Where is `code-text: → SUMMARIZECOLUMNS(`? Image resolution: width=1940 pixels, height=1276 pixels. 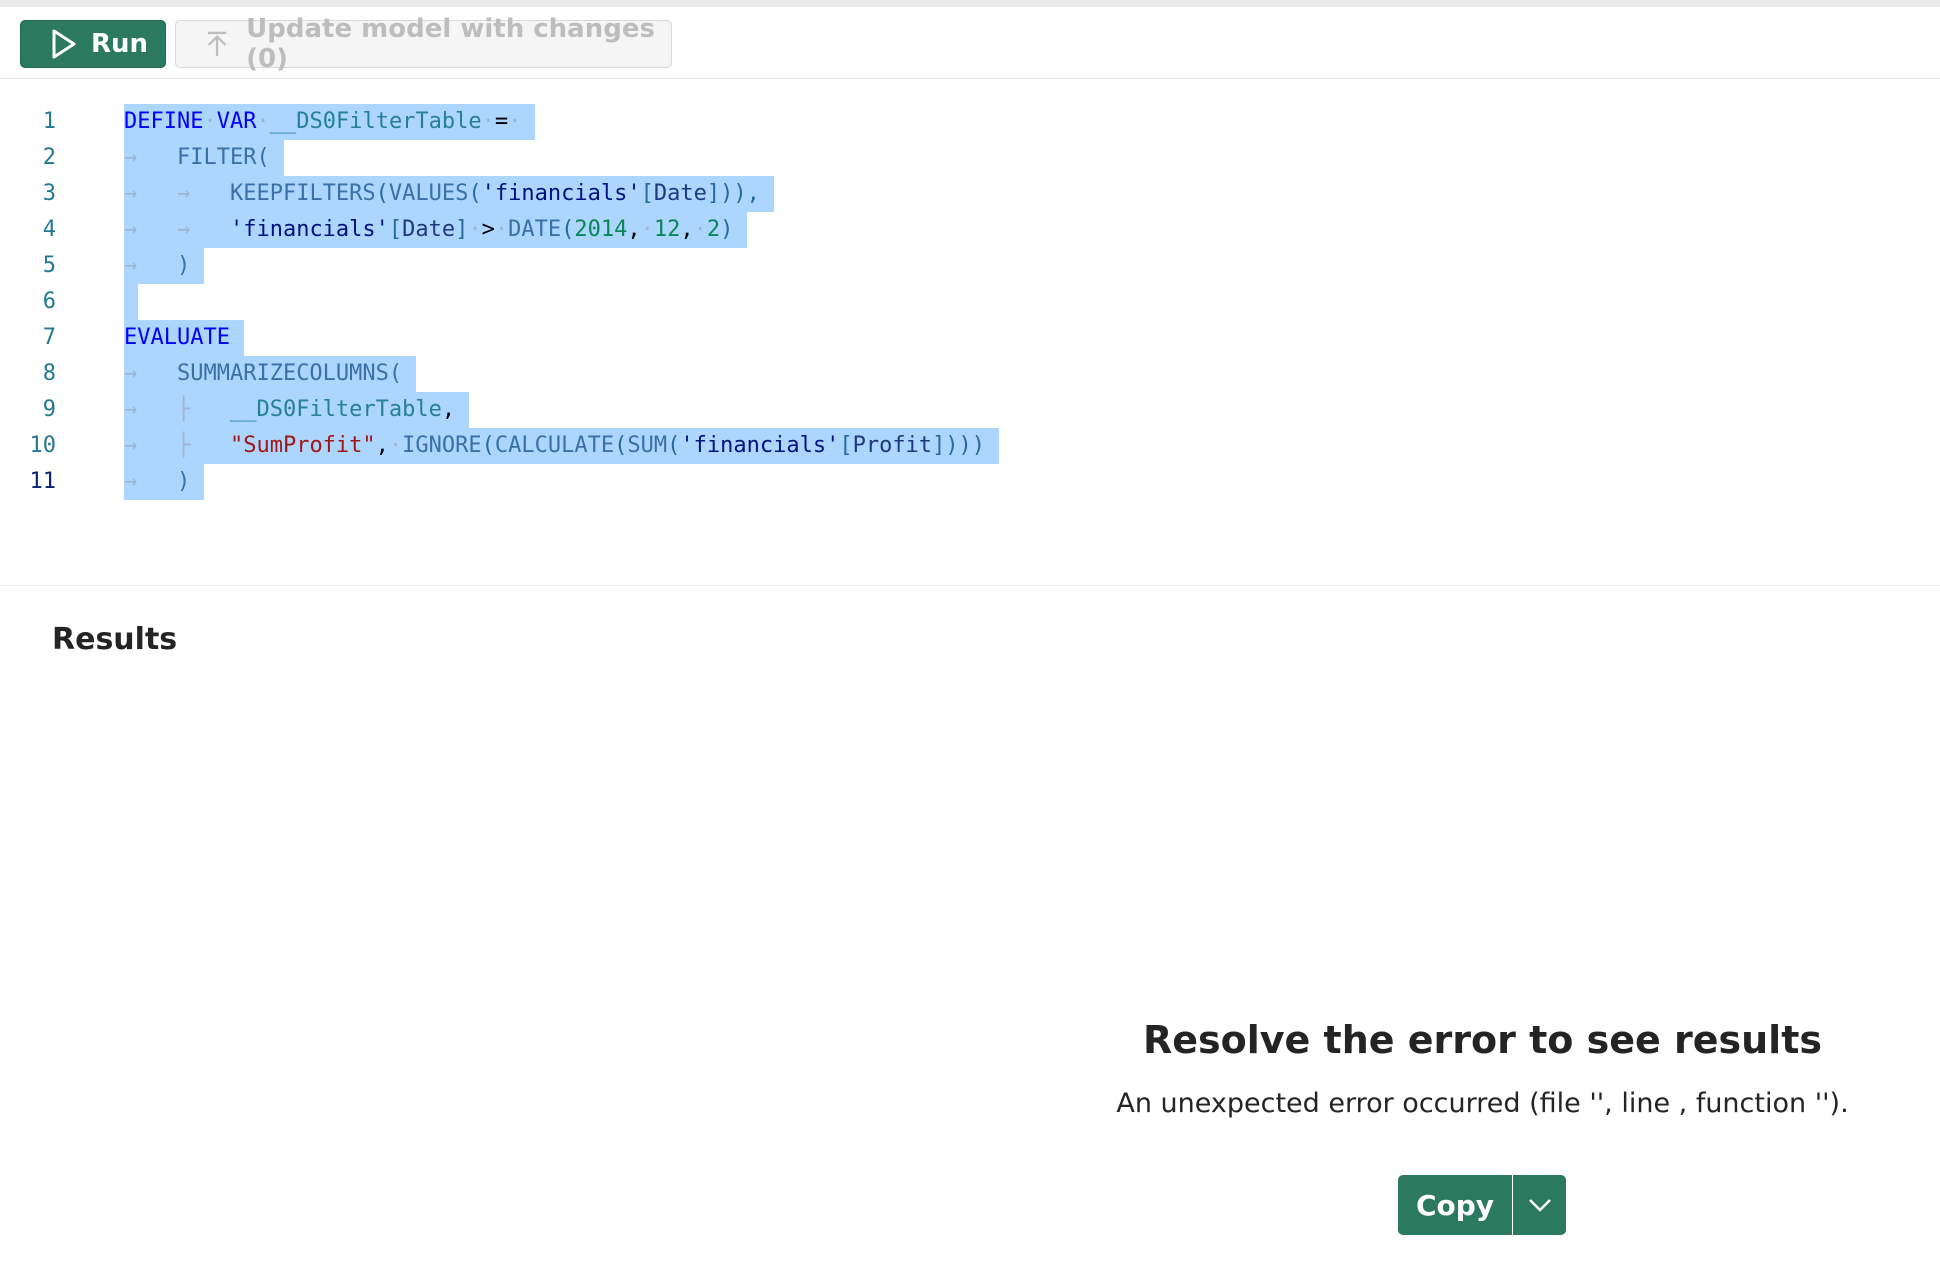 code-text: → SUMMARIZECOLUMNS( is located at coordinates (270, 374).